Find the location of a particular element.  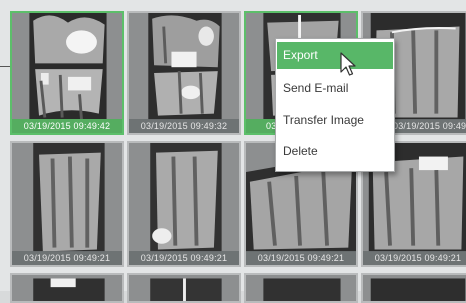

timestamp-label: 03/19/2015 09:49:32 is located at coordinates (184, 126).